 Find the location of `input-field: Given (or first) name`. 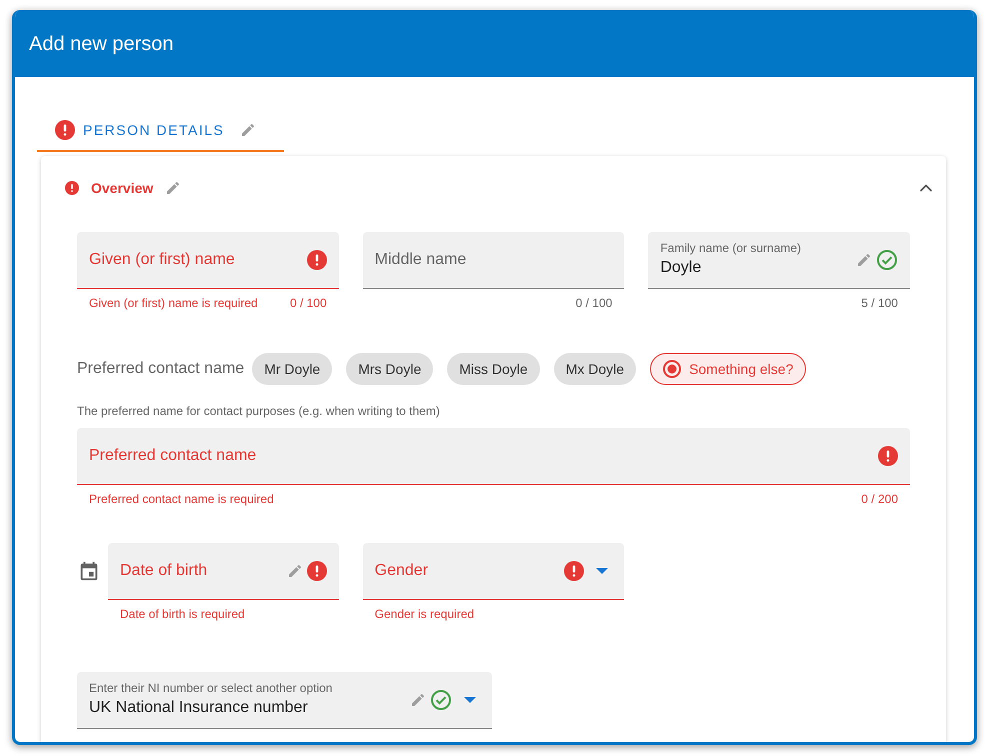

input-field: Given (or first) name is located at coordinates (208, 260).